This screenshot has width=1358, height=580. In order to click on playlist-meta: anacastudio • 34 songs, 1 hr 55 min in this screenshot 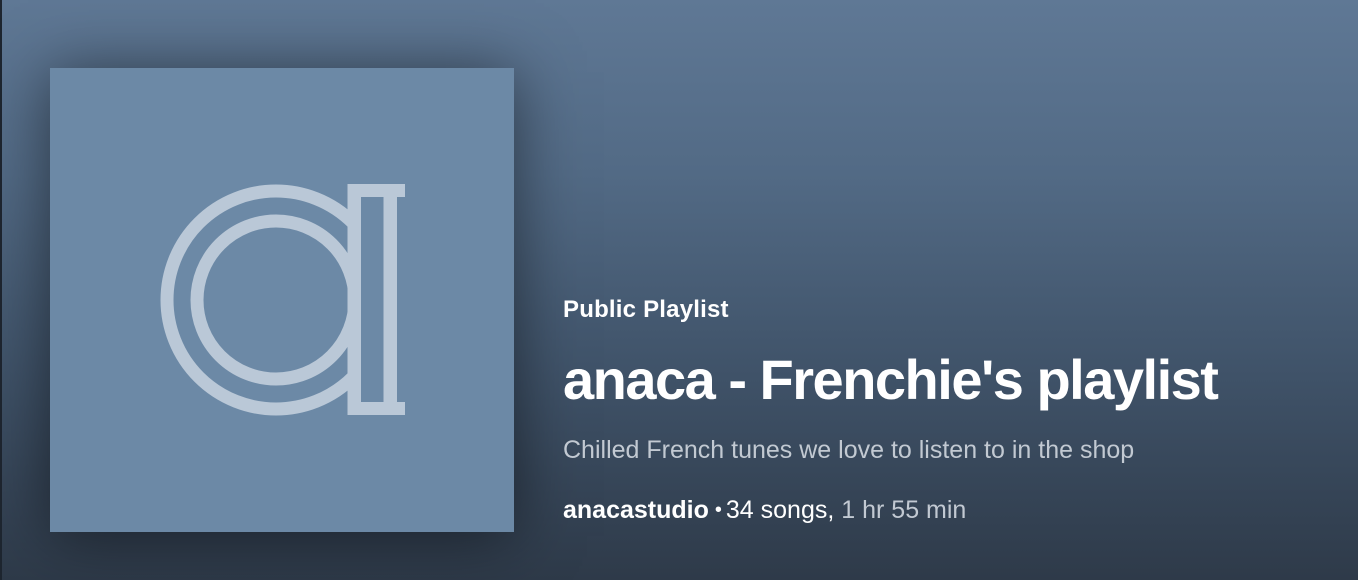, I will do `click(953, 511)`.